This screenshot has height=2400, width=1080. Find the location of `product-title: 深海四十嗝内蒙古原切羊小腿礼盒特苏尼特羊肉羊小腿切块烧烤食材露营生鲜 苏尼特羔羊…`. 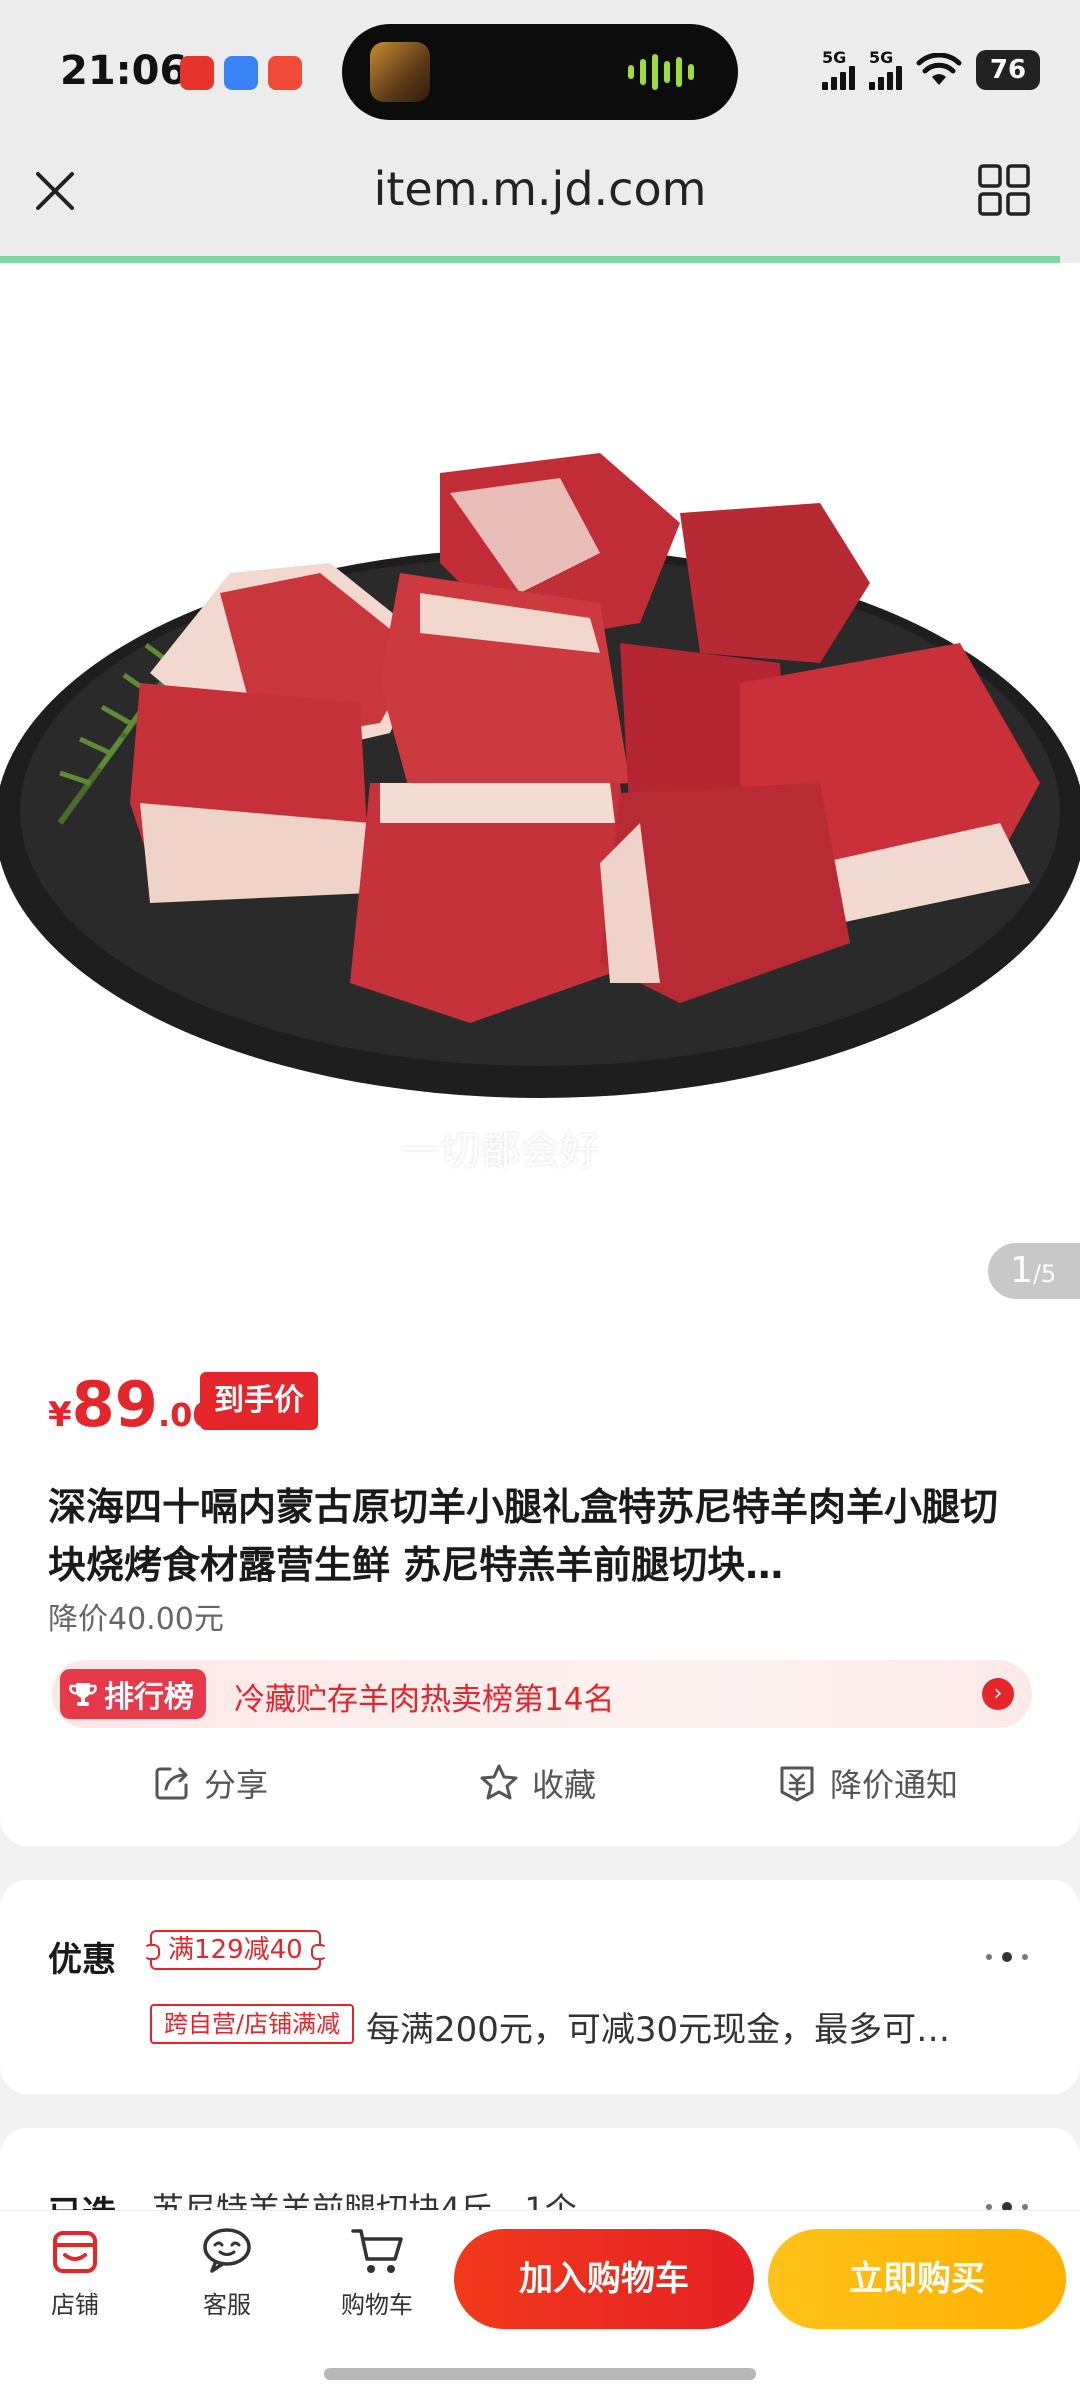

product-title: 深海四十嗝内蒙古原切羊小腿礼盒特苏尼特羊肉羊小腿切块烧烤食材露营生鲜 苏尼特羔羊… is located at coordinates (523, 1536).